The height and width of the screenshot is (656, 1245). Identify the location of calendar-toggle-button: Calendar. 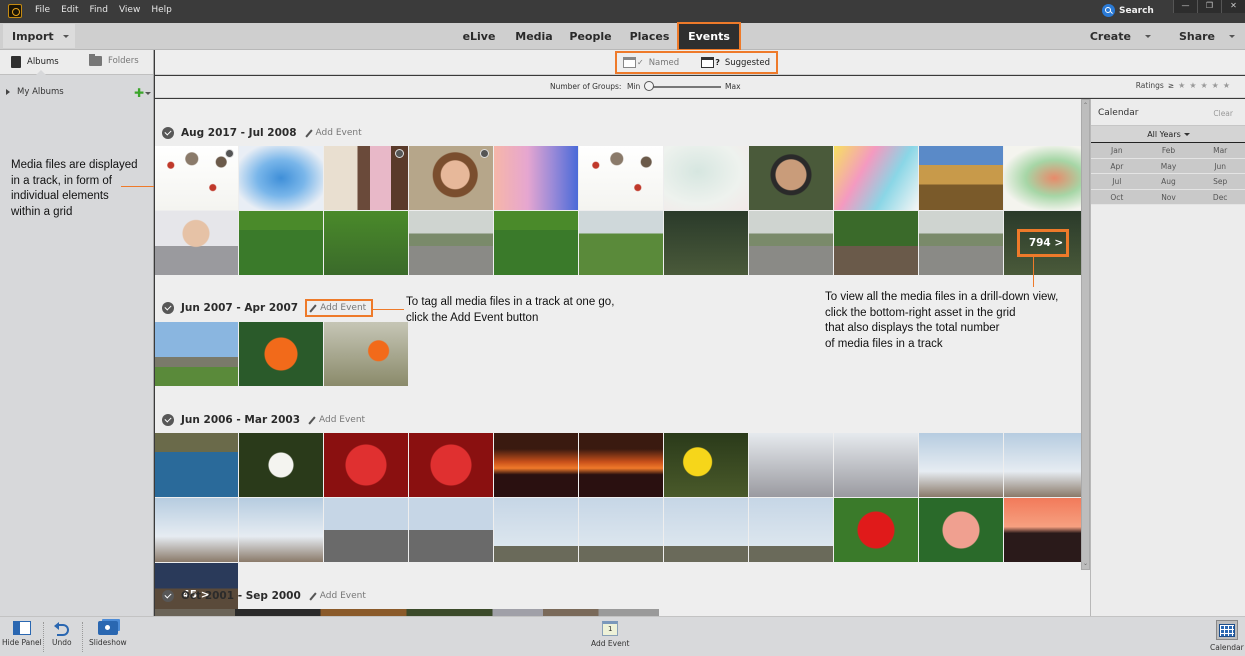
(1227, 636).